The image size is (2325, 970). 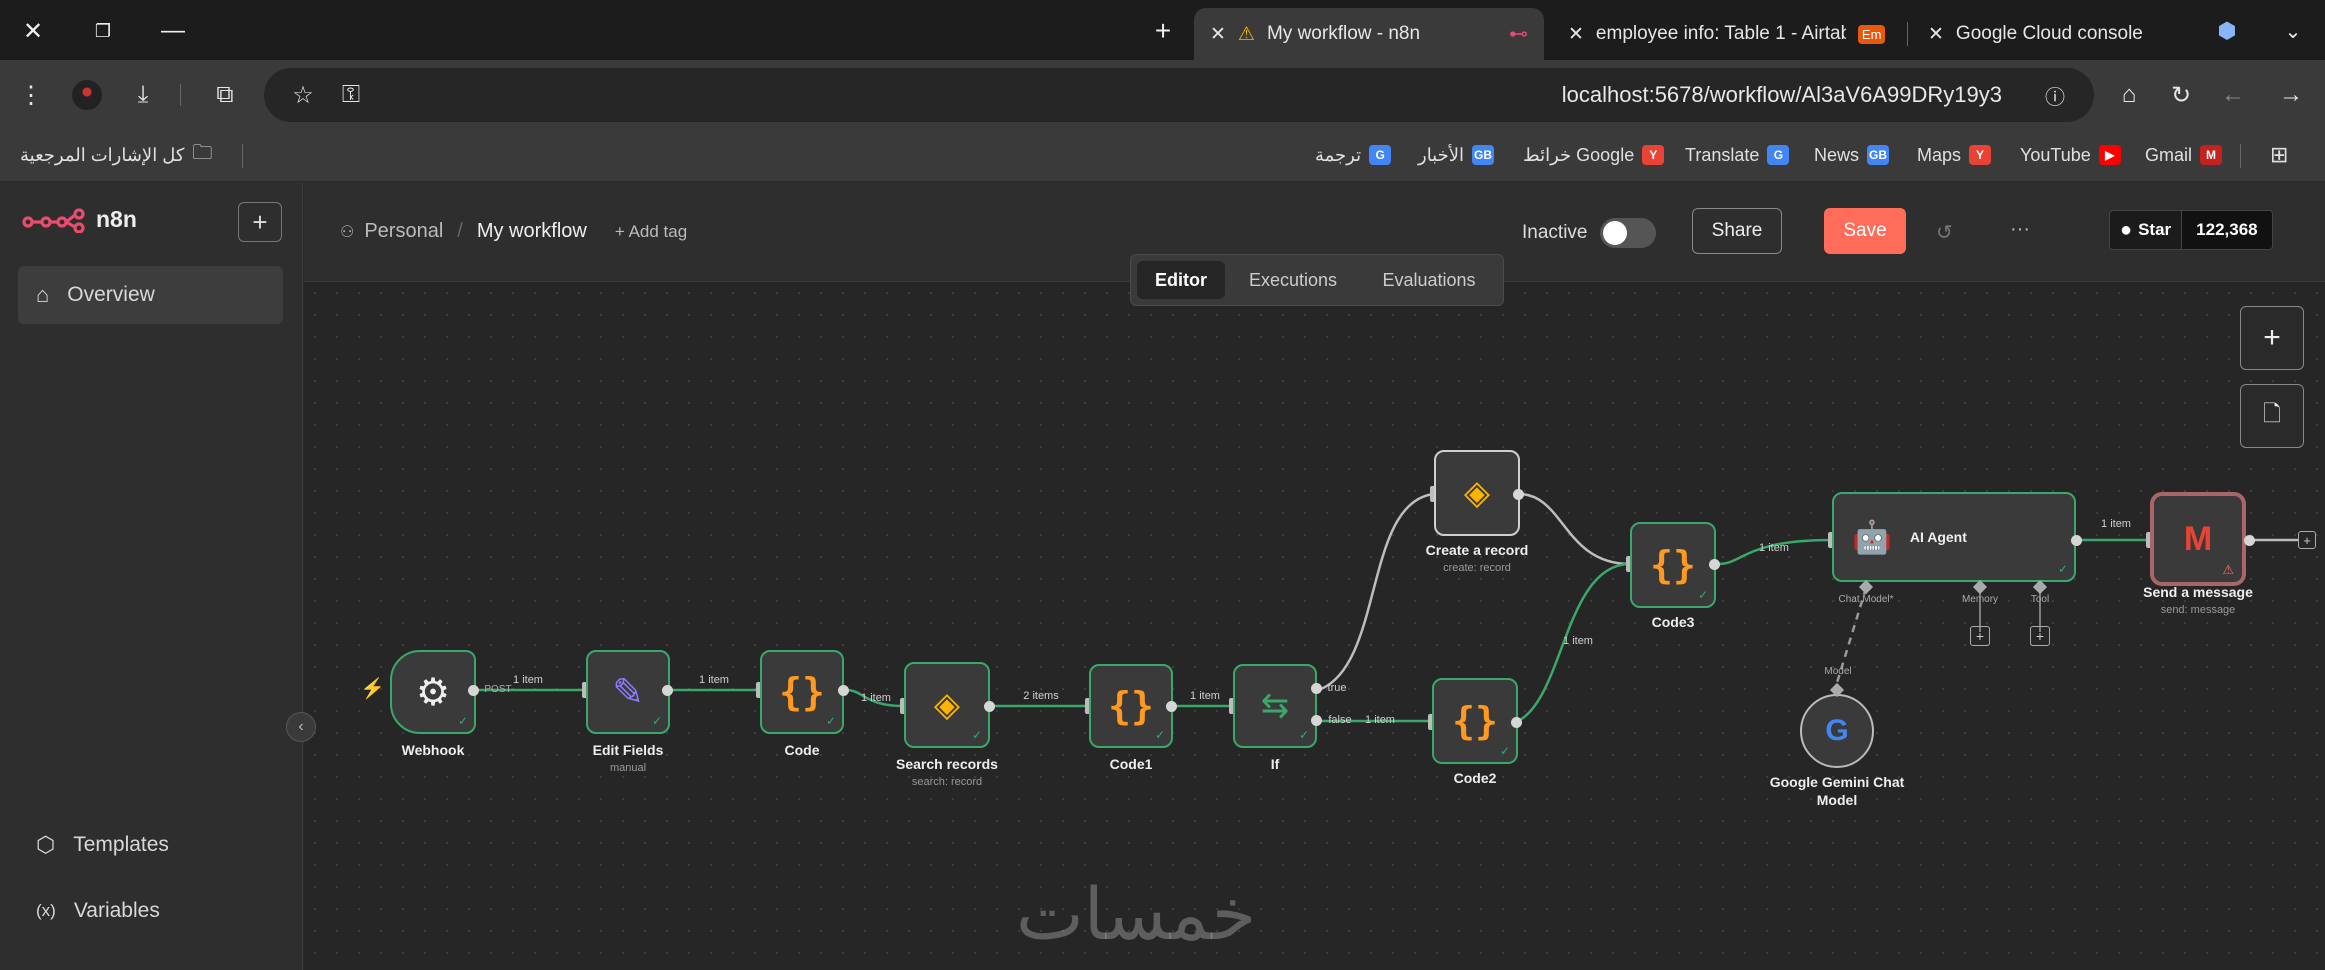 What do you see at coordinates (1316, 688) in the screenshot?
I see `output-port-true` at bounding box center [1316, 688].